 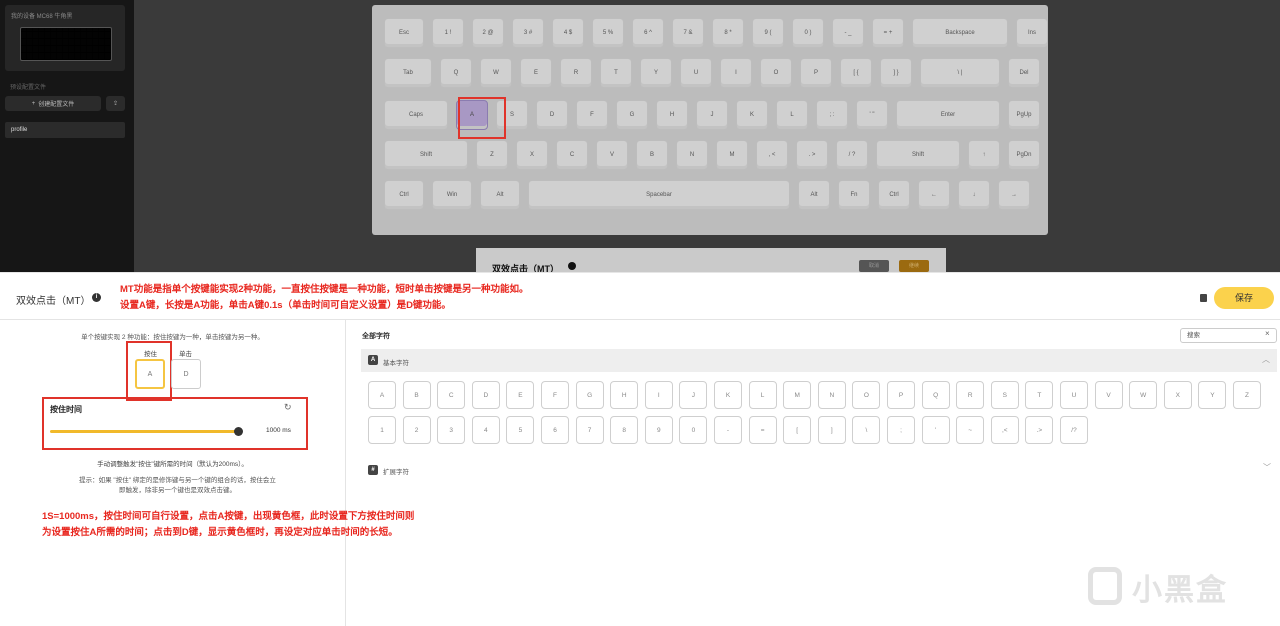 What do you see at coordinates (589, 430) in the screenshot?
I see `char-key: 7` at bounding box center [589, 430].